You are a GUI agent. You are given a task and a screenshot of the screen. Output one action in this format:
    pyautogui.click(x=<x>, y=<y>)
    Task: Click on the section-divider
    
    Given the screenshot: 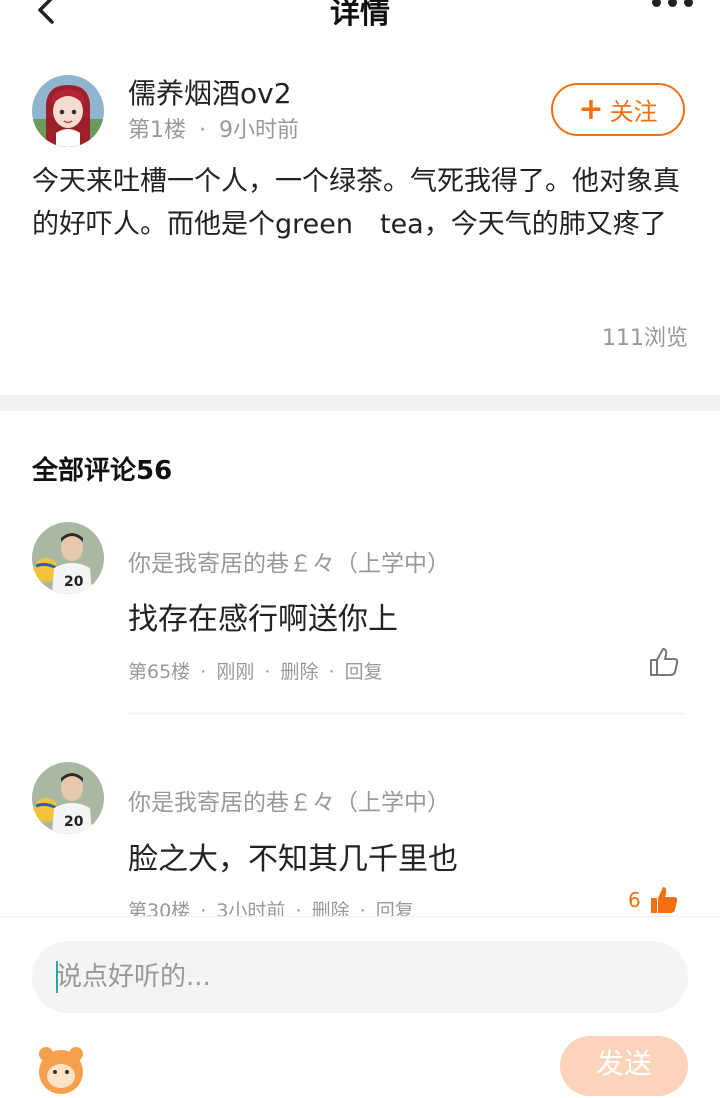 What is the action you would take?
    pyautogui.click(x=360, y=403)
    